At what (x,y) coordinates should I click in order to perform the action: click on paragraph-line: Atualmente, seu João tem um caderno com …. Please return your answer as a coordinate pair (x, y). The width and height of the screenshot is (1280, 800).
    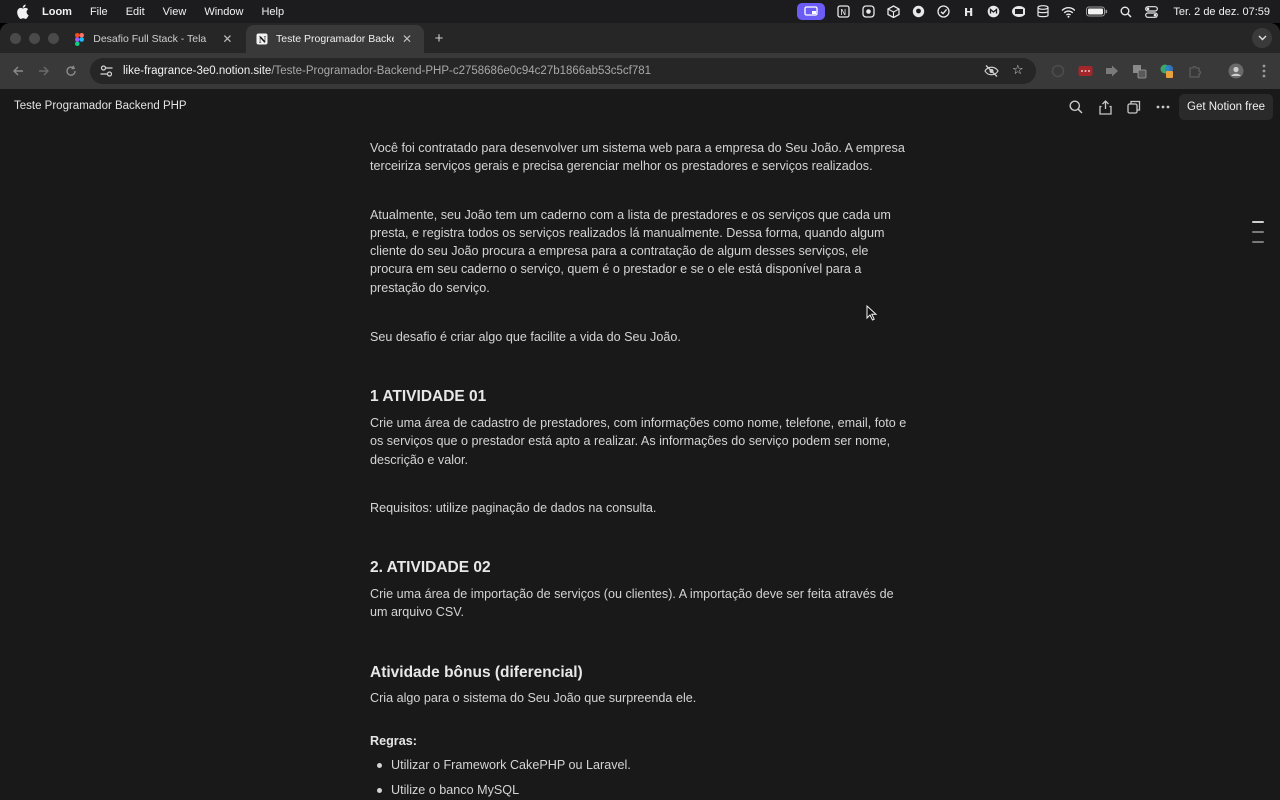
    Looking at the image, I should click on (630, 215).